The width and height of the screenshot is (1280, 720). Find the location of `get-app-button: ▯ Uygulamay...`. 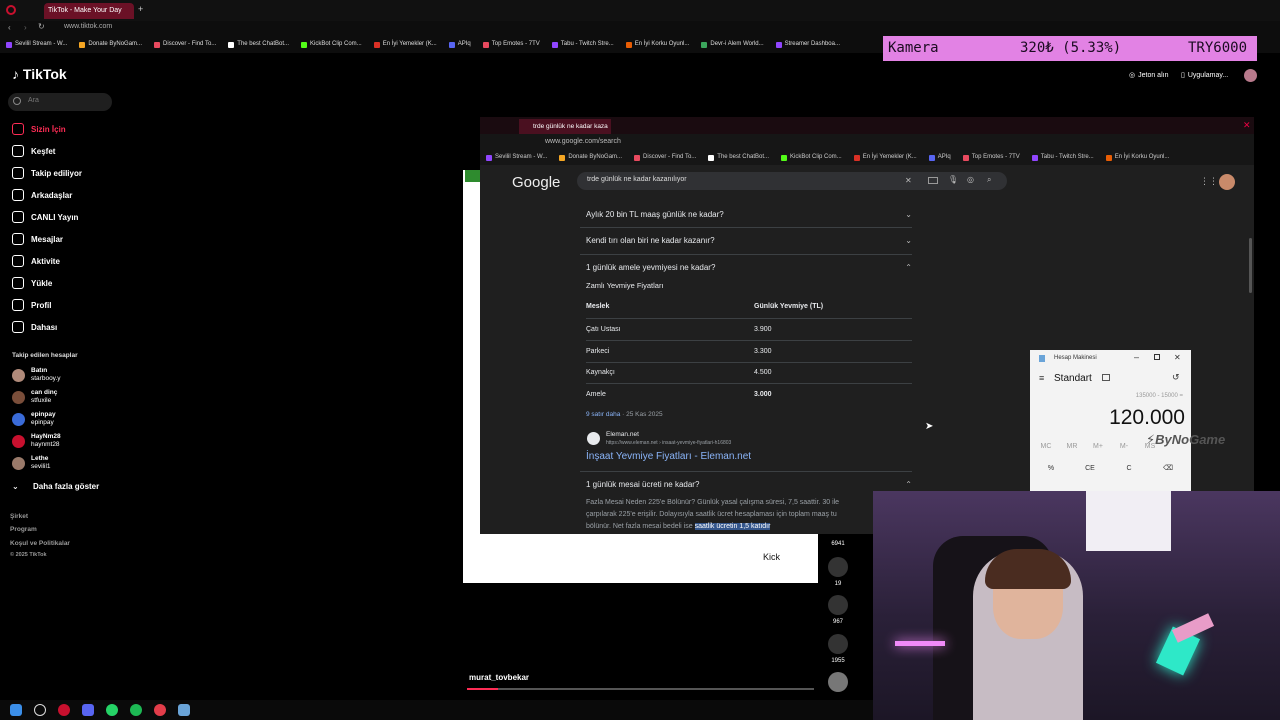

get-app-button: ▯ Uygulamay... is located at coordinates (1204, 75).